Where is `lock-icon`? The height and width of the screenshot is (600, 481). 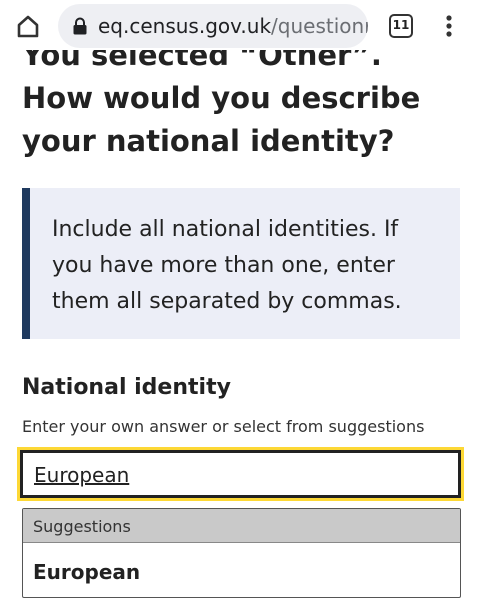
lock-icon is located at coordinates (80, 26).